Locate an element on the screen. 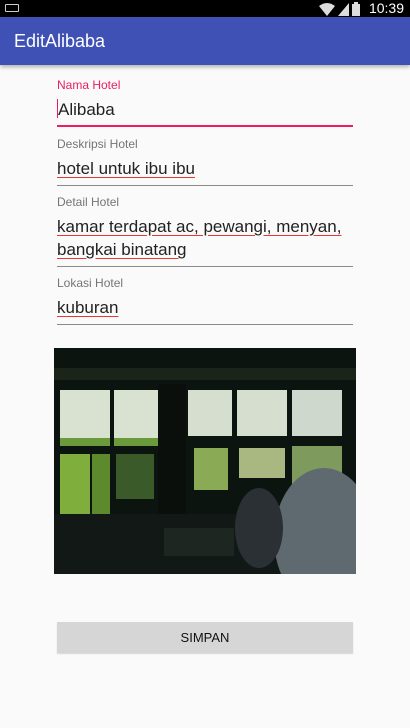  deskripsi-hotel-field: Deskripsi Hotel hotel untuk ibu ibu is located at coordinates (205, 161).